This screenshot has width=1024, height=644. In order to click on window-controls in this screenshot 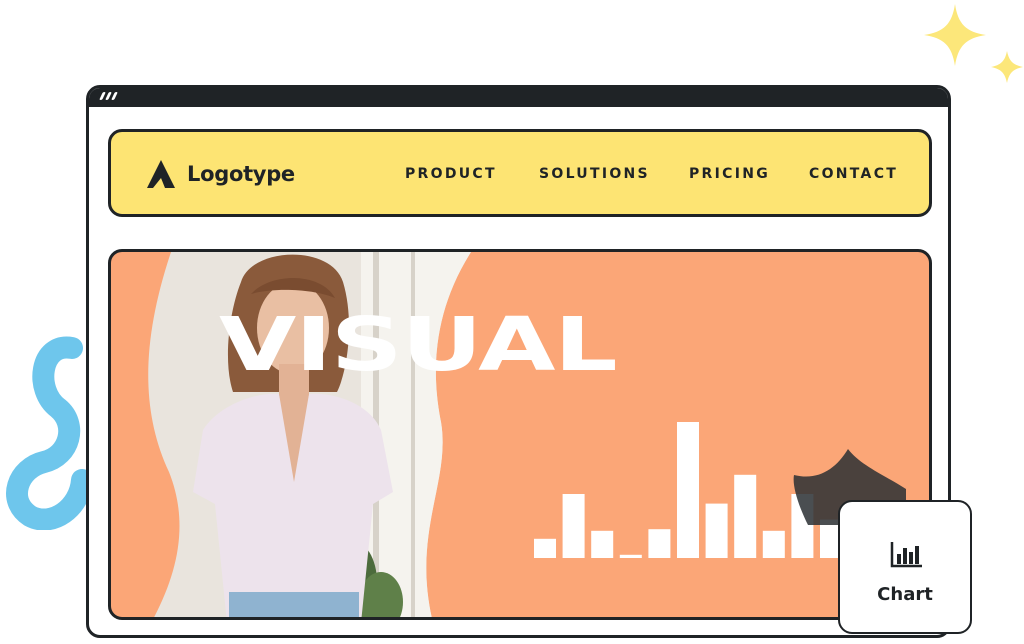, I will do `click(108, 96)`.